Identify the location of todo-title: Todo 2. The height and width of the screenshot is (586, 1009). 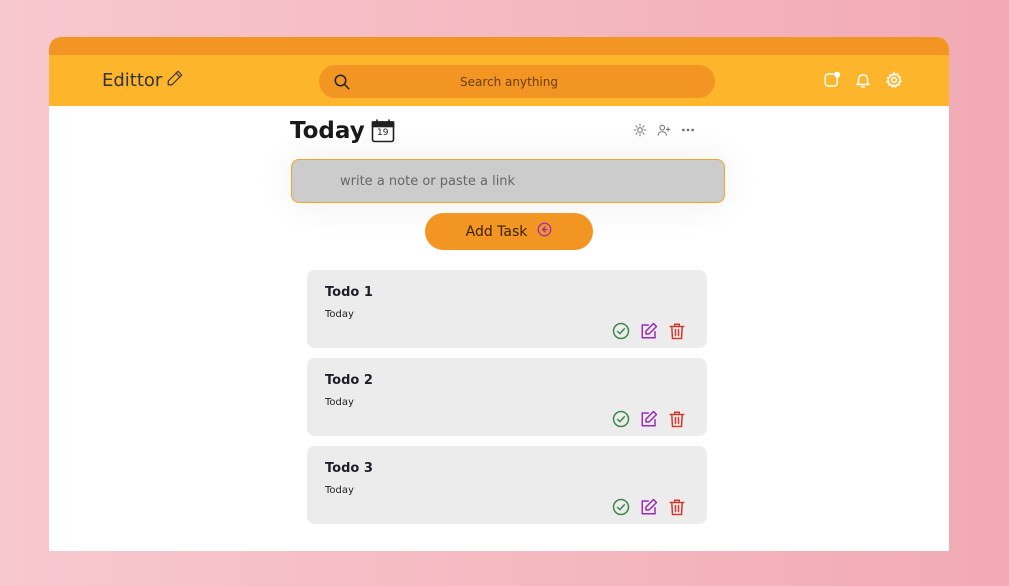
(349, 380).